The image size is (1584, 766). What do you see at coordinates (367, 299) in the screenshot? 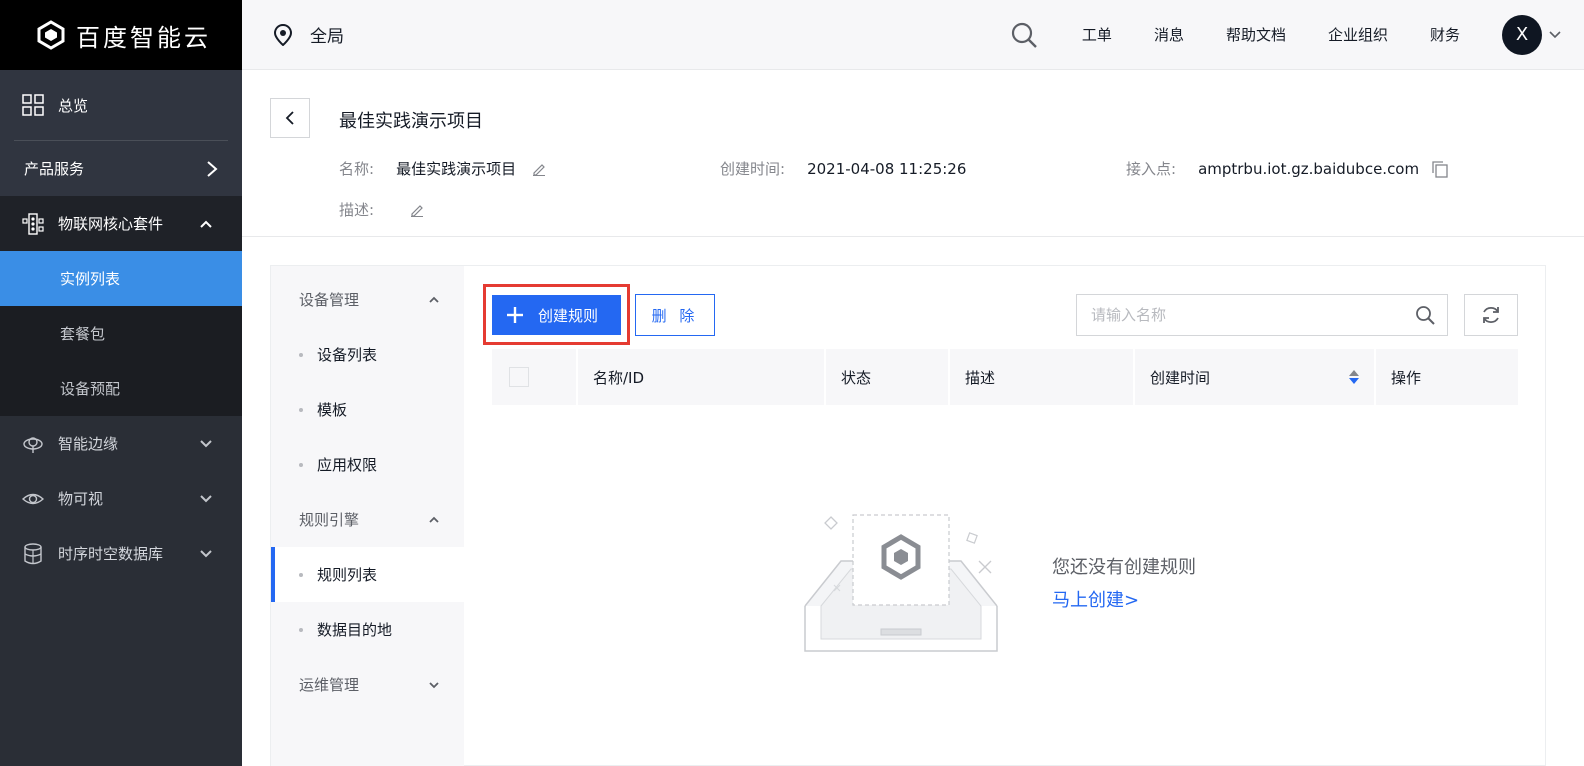
I see `subnav-group-device-management: 设备管理` at bounding box center [367, 299].